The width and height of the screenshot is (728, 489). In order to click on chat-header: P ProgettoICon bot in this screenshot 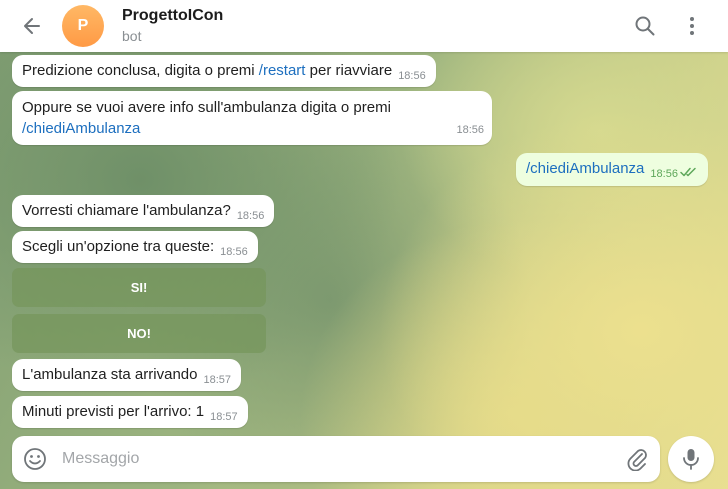, I will do `click(364, 26)`.